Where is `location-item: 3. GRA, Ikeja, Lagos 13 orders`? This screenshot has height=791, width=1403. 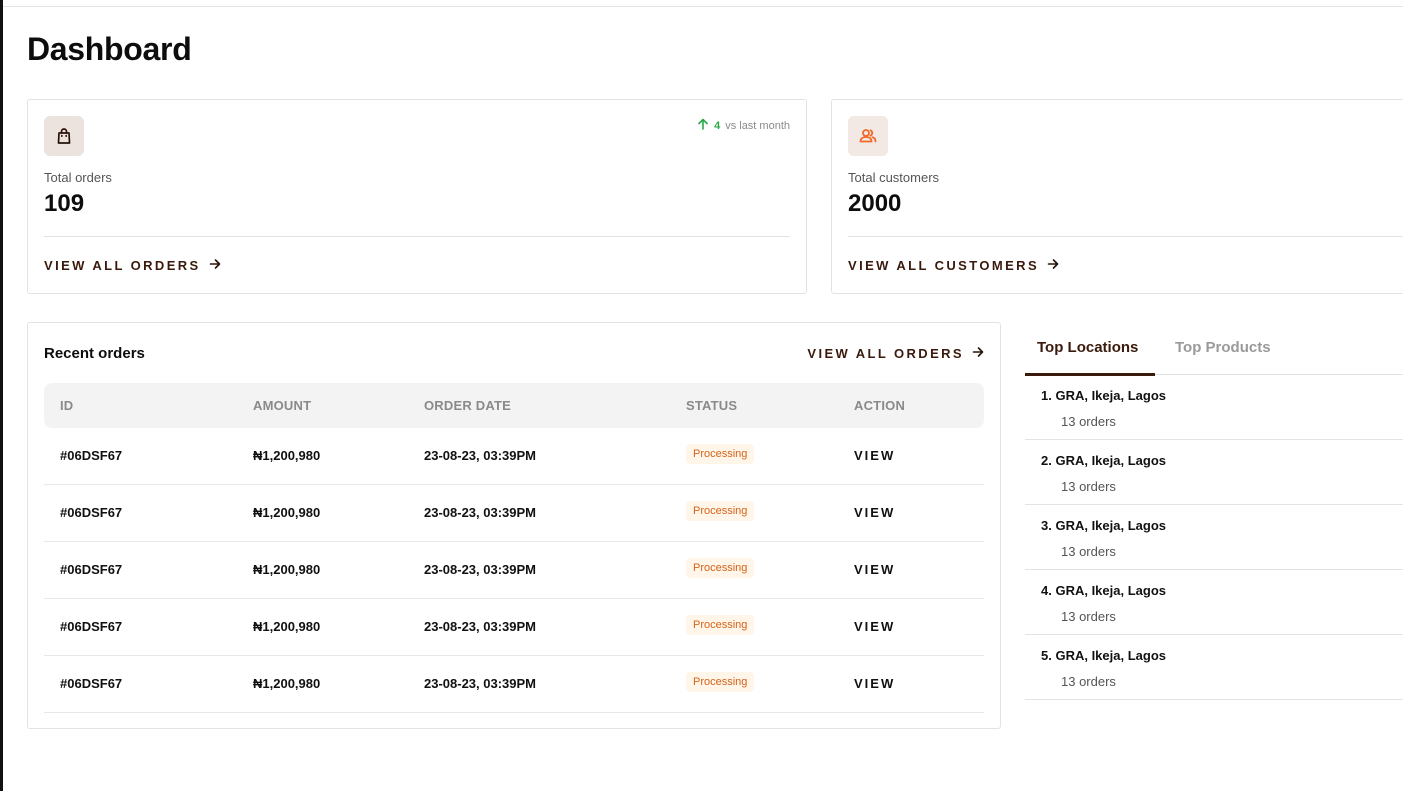
location-item: 3. GRA, Ikeja, Lagos 13 orders is located at coordinates (1214, 537).